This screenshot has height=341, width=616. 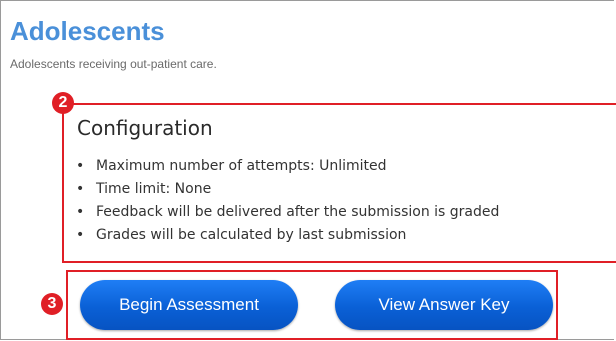 I want to click on callout-badge-configuration: 2, so click(x=63, y=103).